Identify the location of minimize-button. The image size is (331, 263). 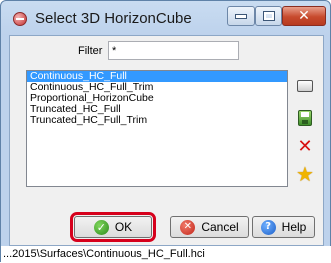
(241, 16).